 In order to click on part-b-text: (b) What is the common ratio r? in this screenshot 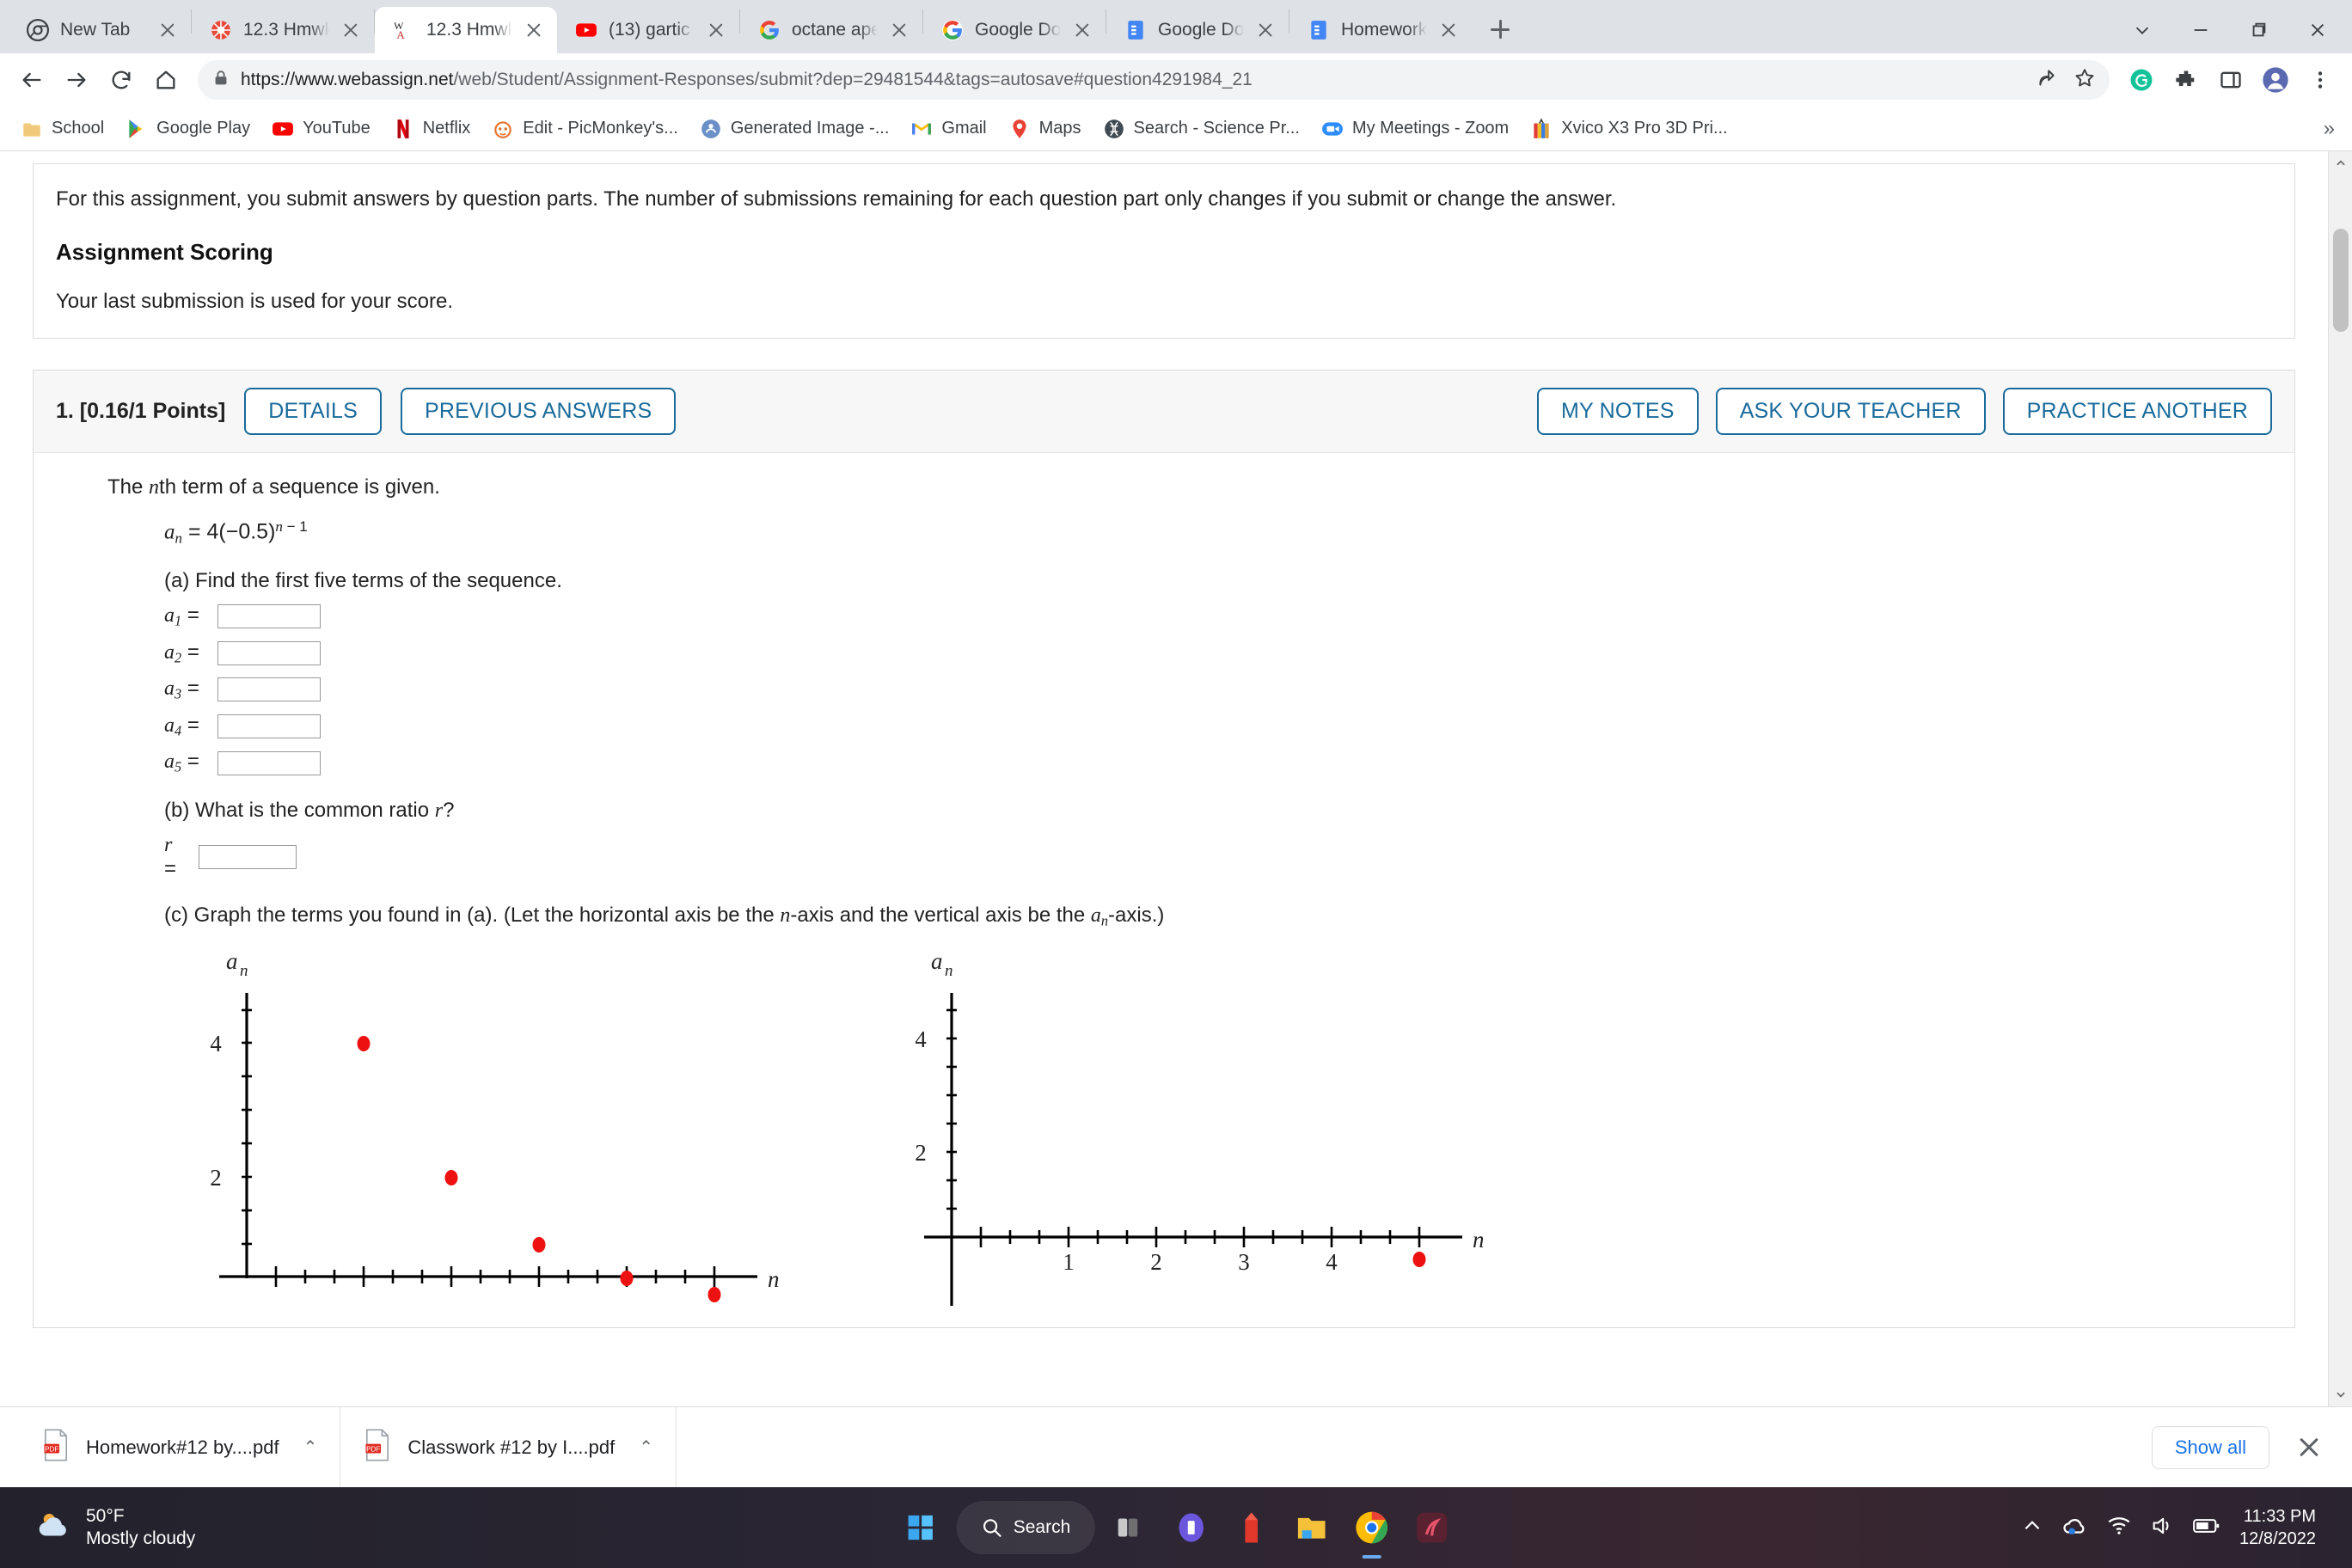, I will do `click(309, 810)`.